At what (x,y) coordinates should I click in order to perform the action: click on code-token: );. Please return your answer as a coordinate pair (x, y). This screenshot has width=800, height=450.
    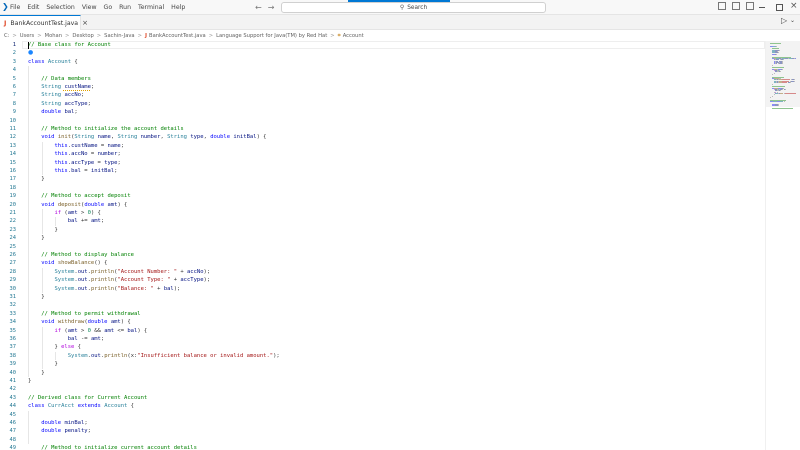
    Looking at the image, I should click on (177, 288).